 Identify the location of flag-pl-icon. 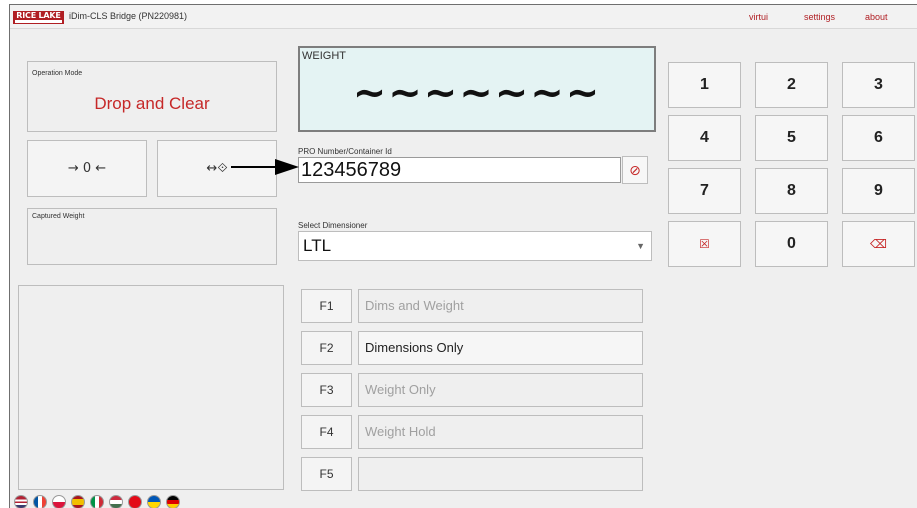
(59, 501).